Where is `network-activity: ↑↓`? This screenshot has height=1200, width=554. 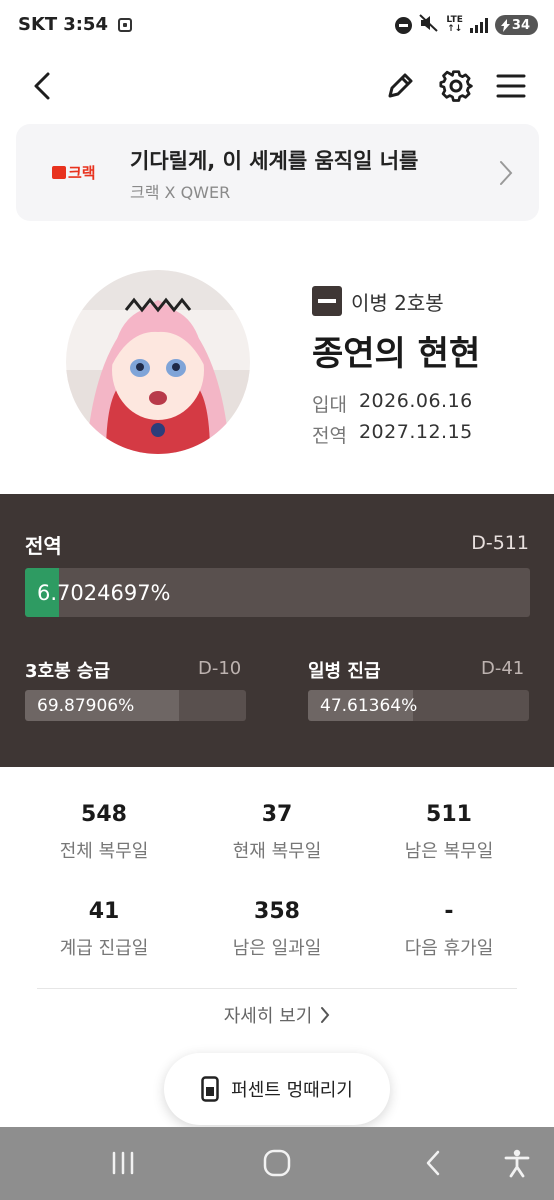 network-activity: ↑↓ is located at coordinates (455, 29).